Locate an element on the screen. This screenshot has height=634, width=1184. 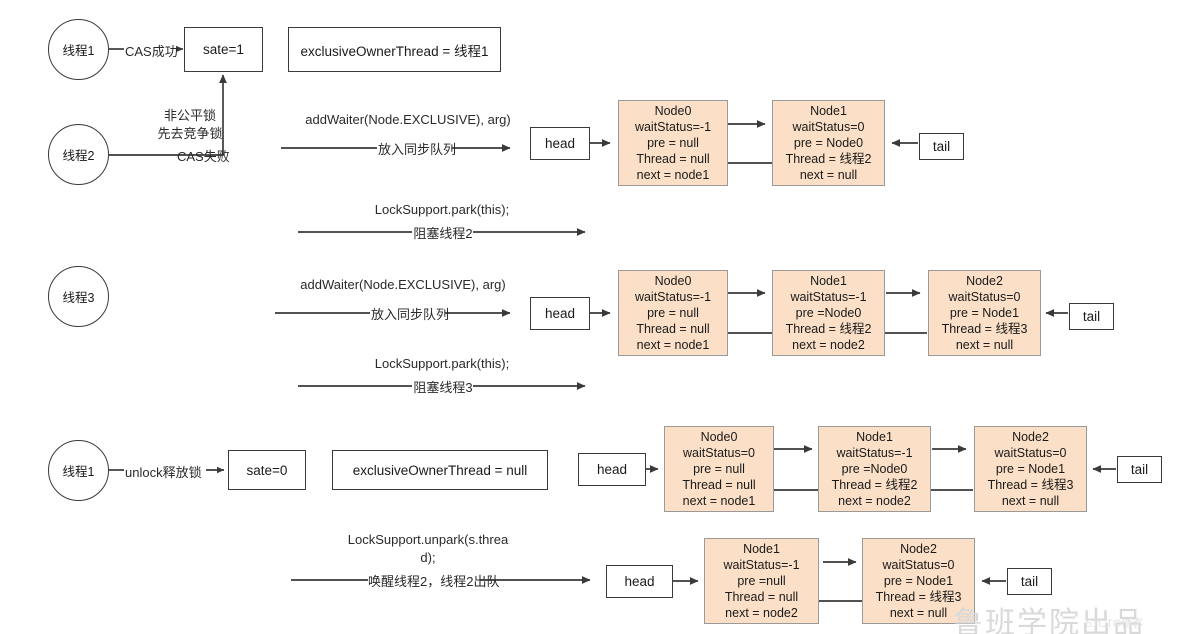
unfair-lock-line1: 非公平锁 is located at coordinates (189, 115).